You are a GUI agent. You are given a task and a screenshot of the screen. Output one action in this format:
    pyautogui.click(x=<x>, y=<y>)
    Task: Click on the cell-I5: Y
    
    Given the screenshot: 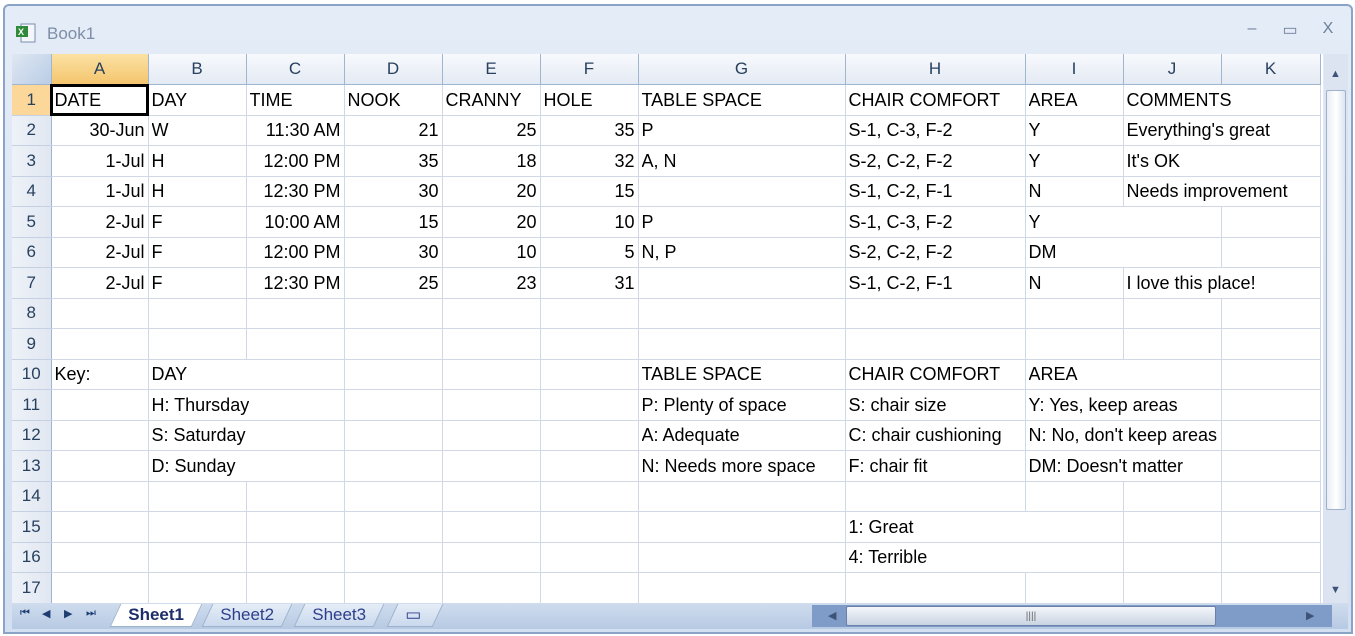 What is the action you would take?
    pyautogui.click(x=1074, y=222)
    